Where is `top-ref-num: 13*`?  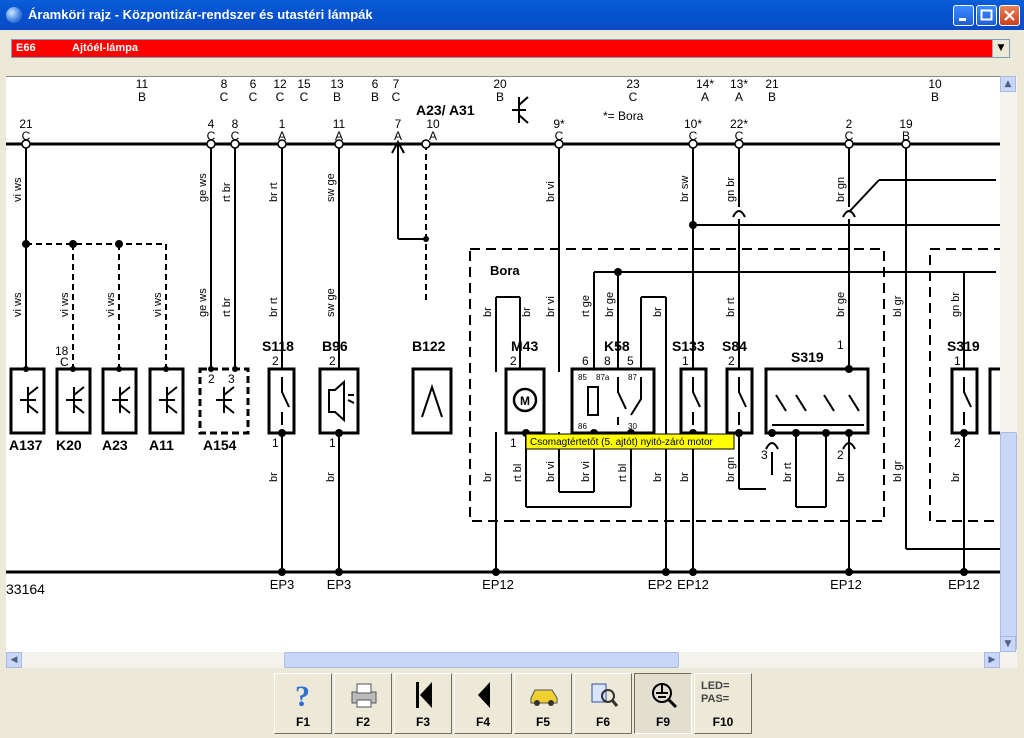 top-ref-num: 13* is located at coordinates (739, 84).